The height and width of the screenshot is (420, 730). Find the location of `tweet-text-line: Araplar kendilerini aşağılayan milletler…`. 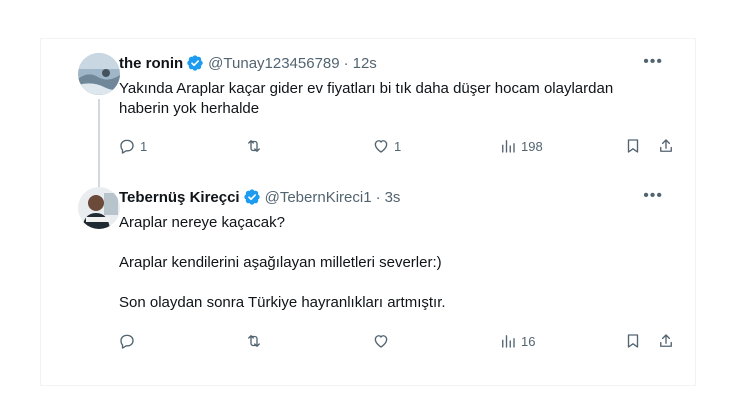

tweet-text-line: Araplar kendilerini aşağılayan milletler… is located at coordinates (280, 262).